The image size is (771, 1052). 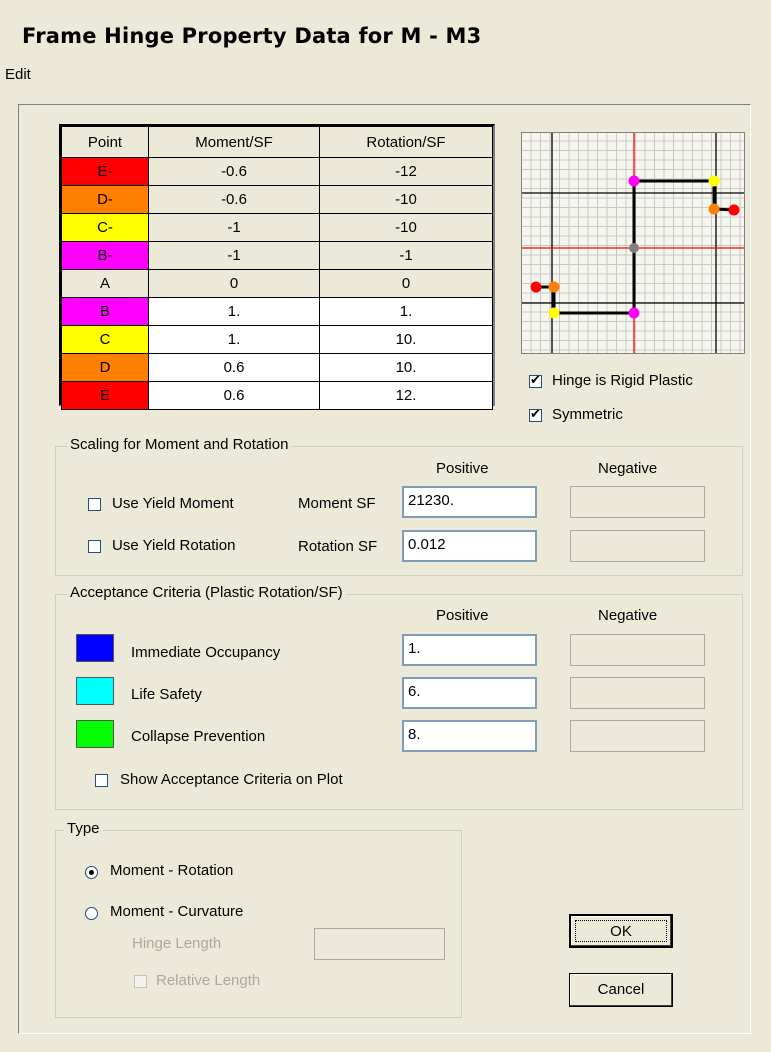 I want to click on table-row: D- -0.6 -10, so click(x=277, y=199).